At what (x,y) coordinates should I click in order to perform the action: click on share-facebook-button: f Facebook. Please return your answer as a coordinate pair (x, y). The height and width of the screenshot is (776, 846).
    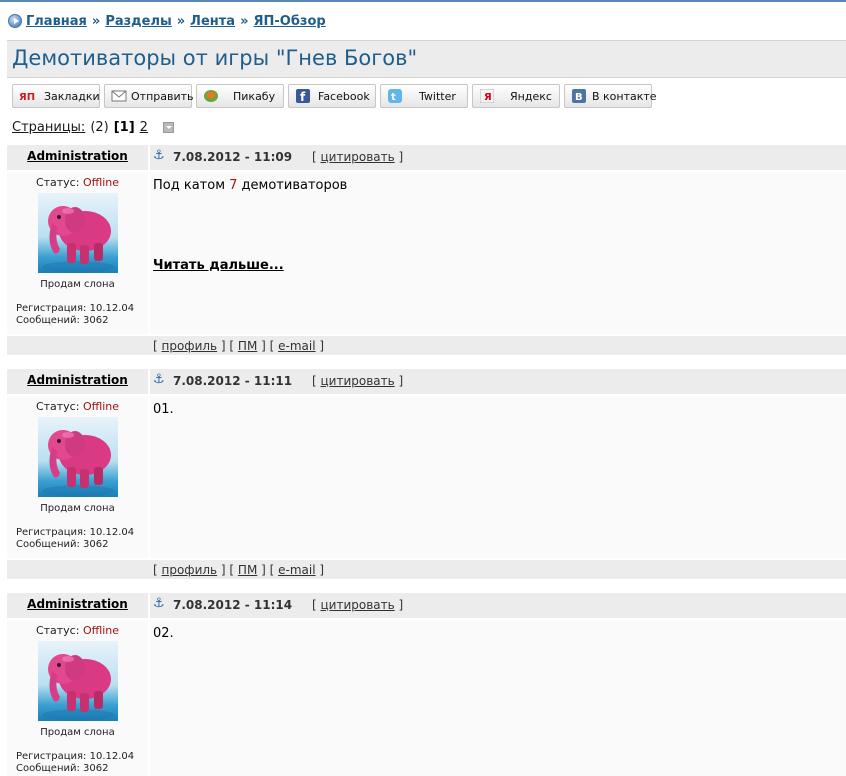
    Looking at the image, I should click on (332, 96).